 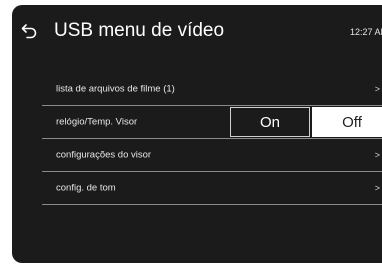 What do you see at coordinates (139, 30) in the screenshot?
I see `page-title: USB menu de vídeo` at bounding box center [139, 30].